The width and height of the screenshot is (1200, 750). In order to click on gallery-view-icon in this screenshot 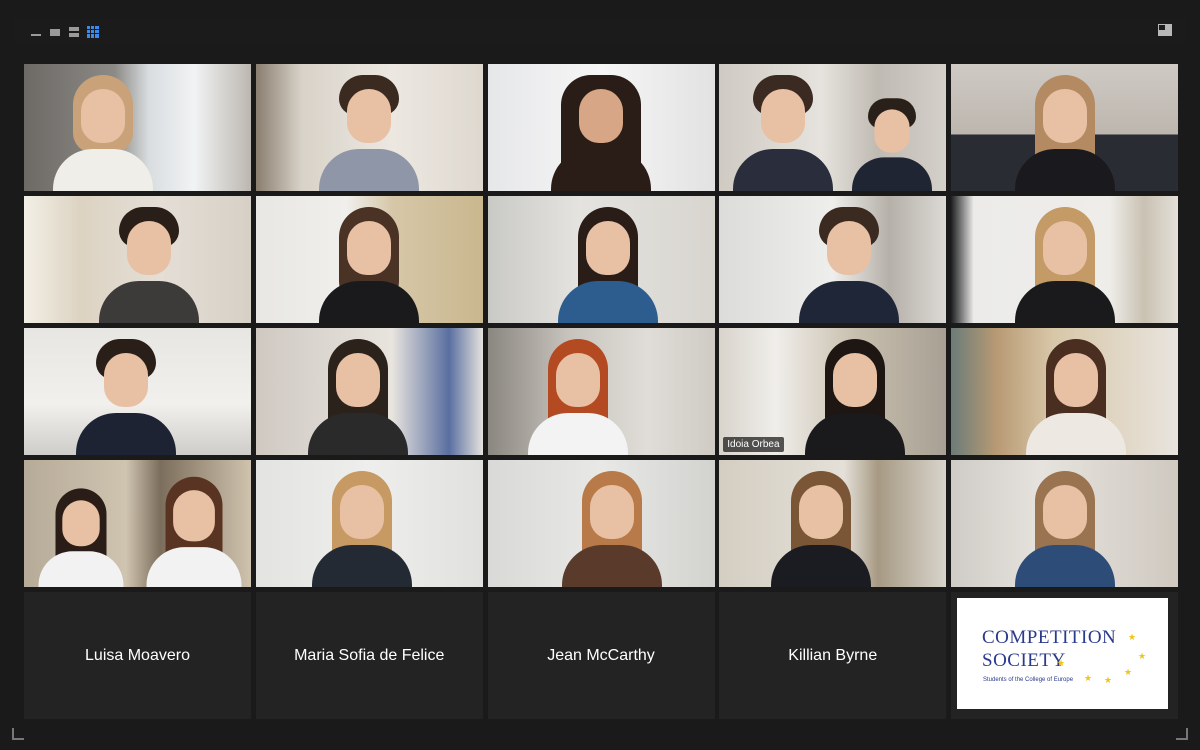, I will do `click(93, 32)`.